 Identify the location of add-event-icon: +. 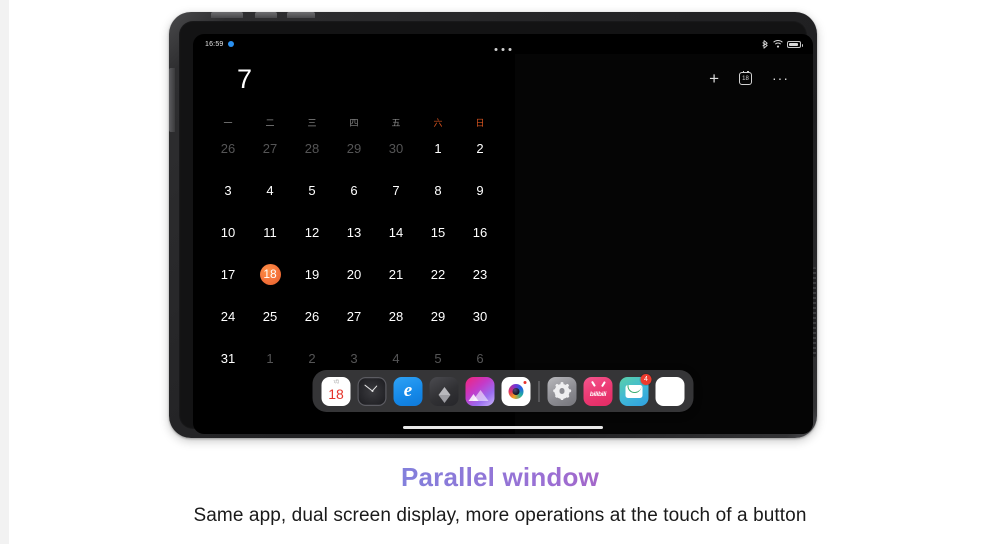
(714, 78).